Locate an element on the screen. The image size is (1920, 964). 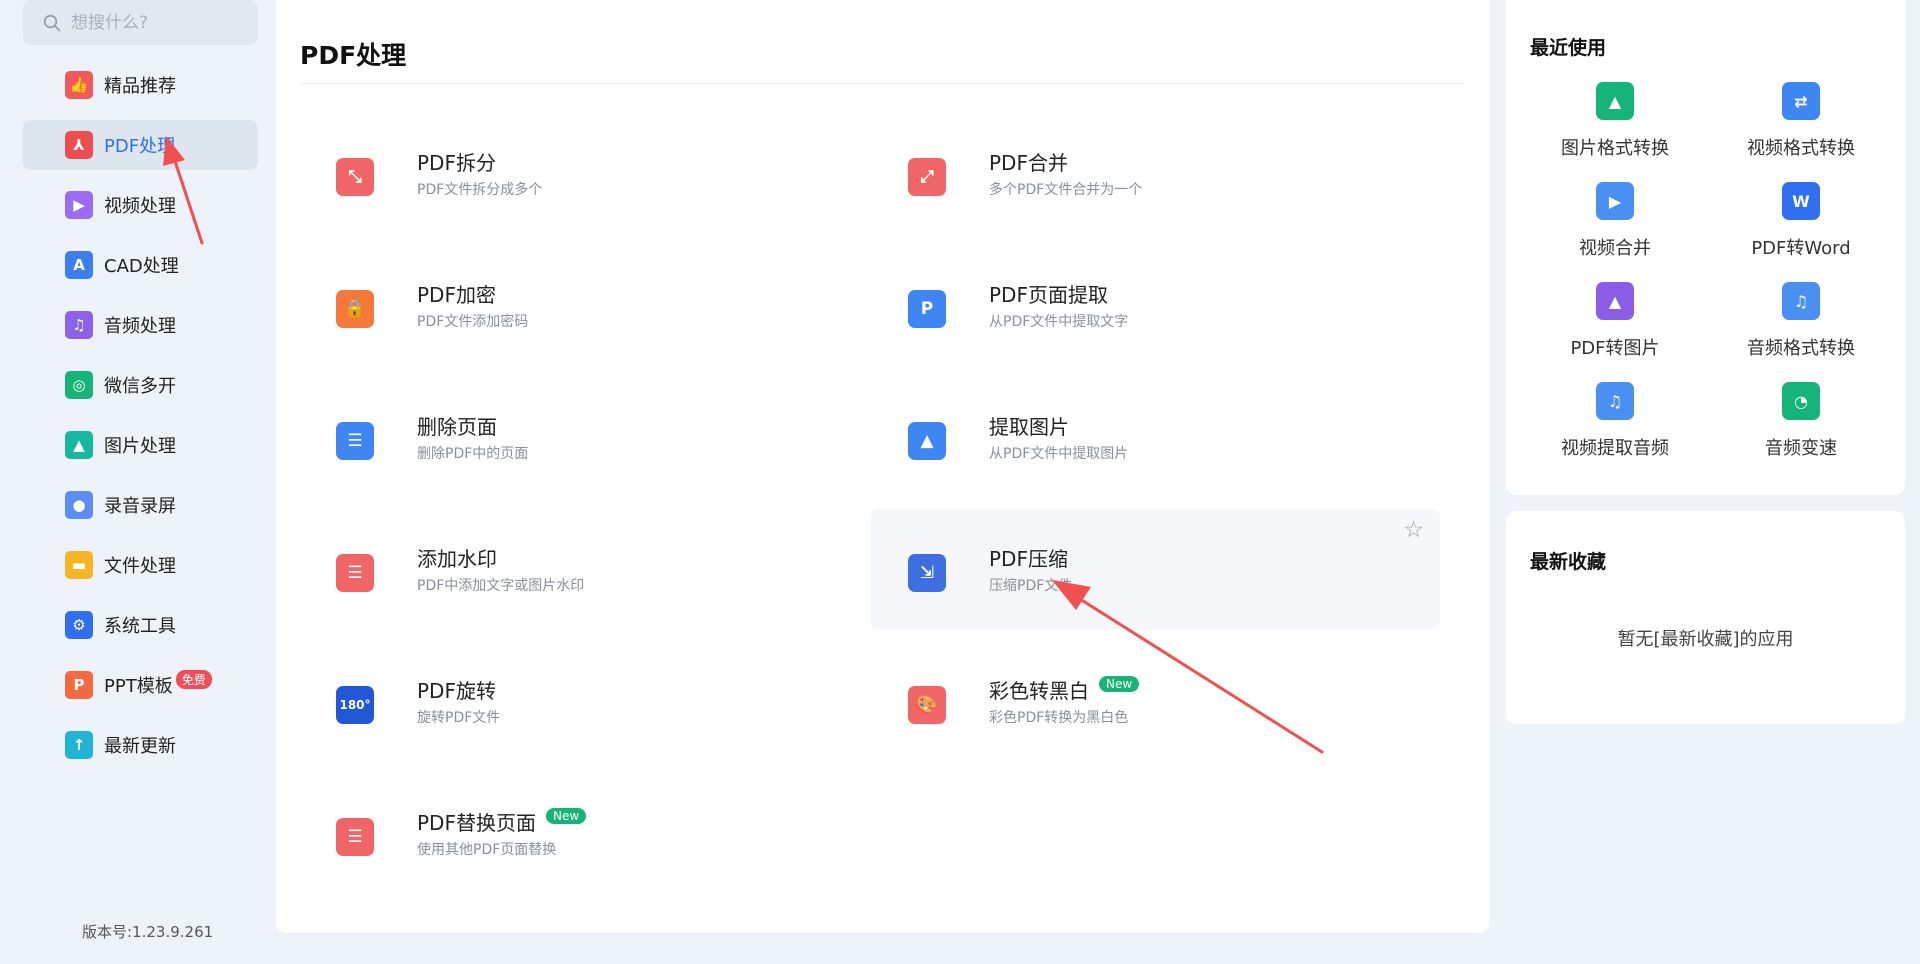
cad-icon: A is located at coordinates (79, 265).